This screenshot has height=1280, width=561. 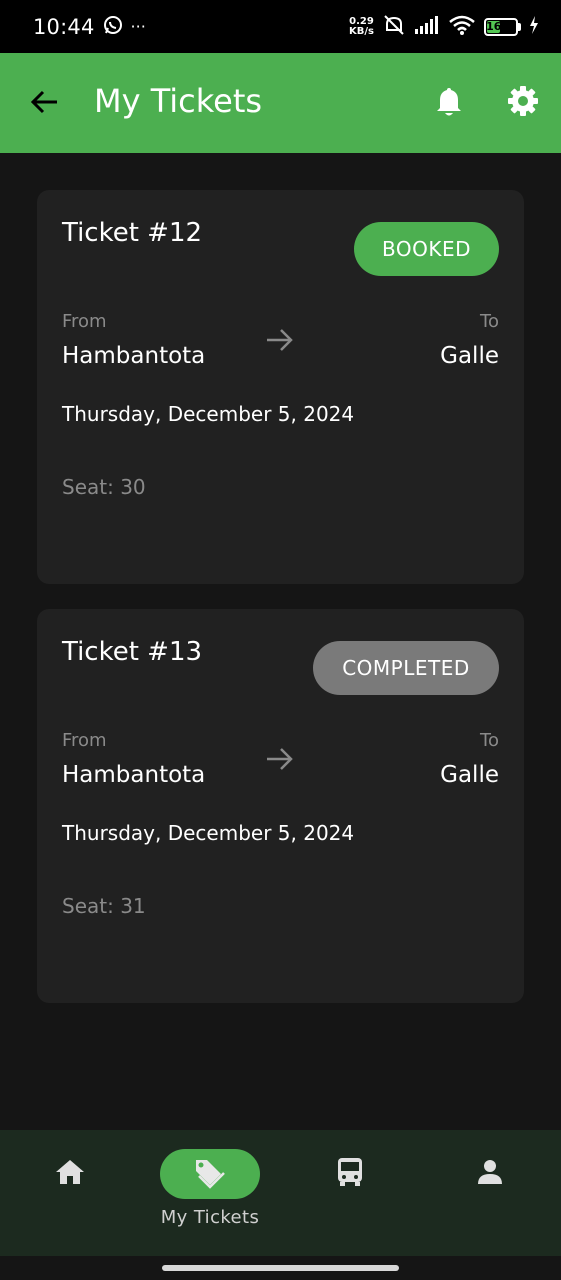 What do you see at coordinates (280, 1193) in the screenshot?
I see `bottom-navigation: My Tickets` at bounding box center [280, 1193].